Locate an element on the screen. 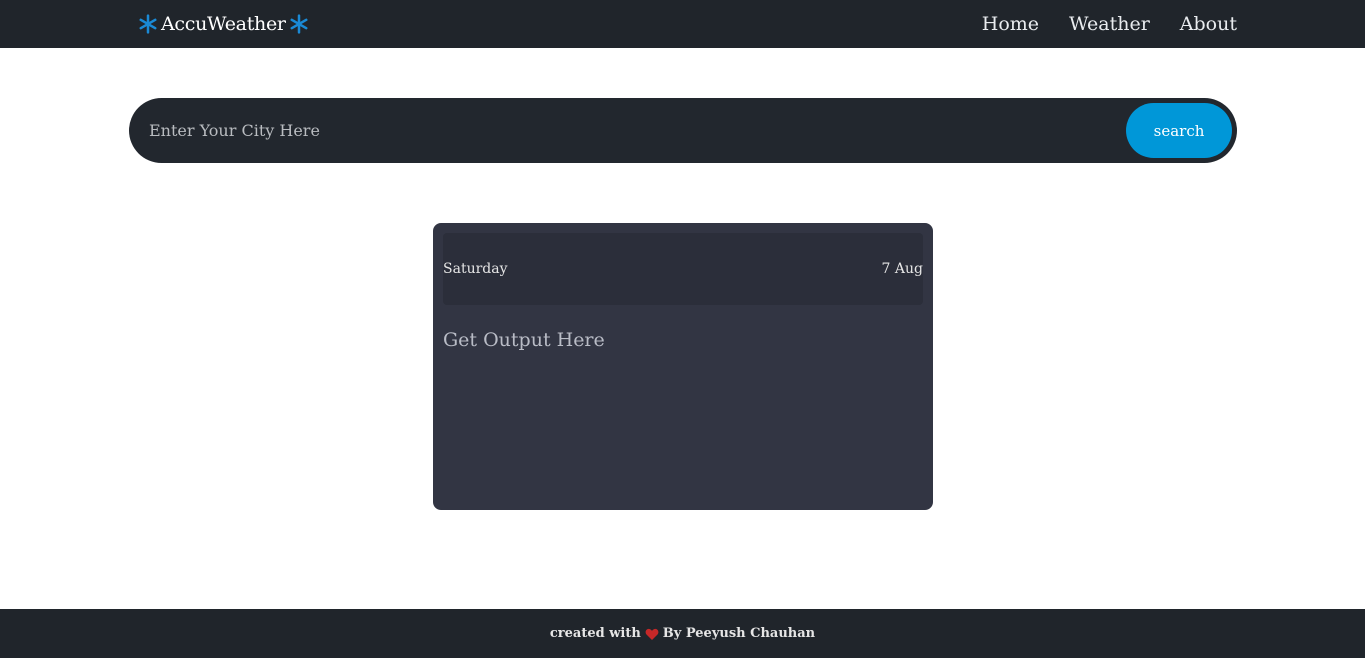 Image resolution: width=1365 pixels, height=658 pixels. footer: created with By Peeyush Chauhan is located at coordinates (682, 633).